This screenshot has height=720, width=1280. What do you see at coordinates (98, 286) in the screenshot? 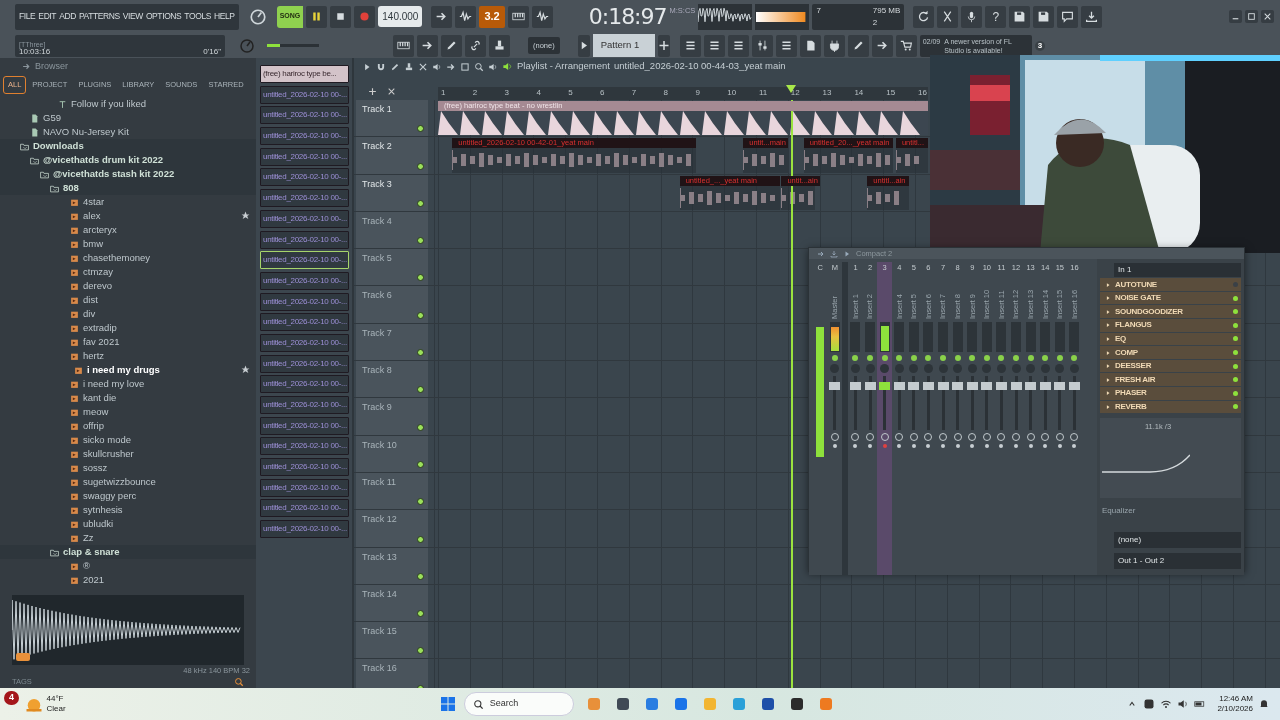
I see `file-name: derevo` at bounding box center [98, 286].